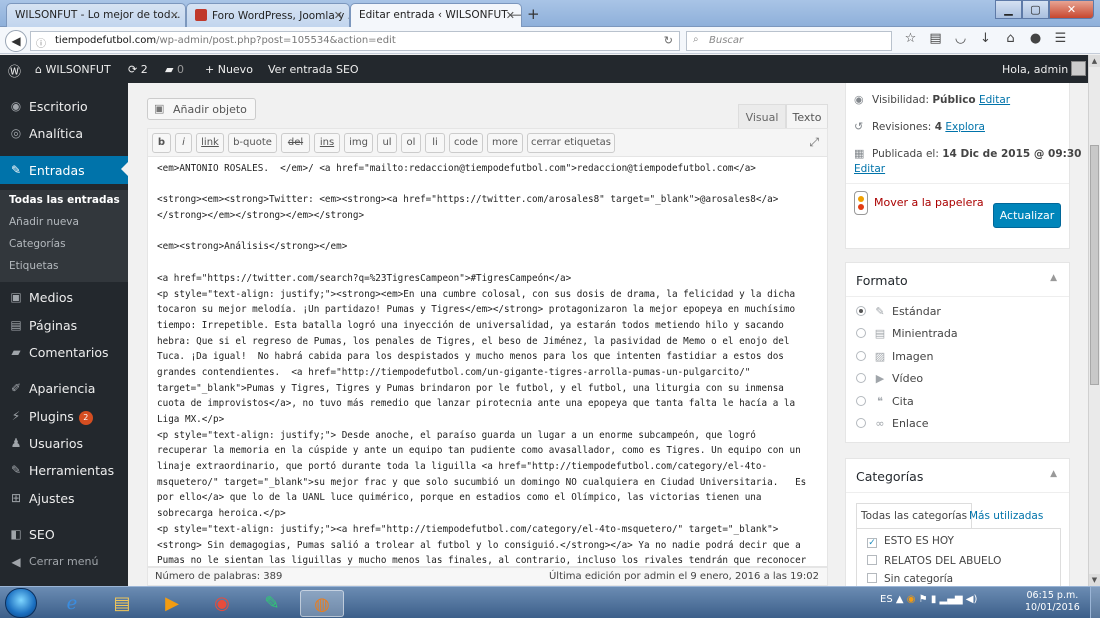  Describe the element at coordinates (1094, 61) in the screenshot. I see `scroll-up-arrow: ▲` at that location.